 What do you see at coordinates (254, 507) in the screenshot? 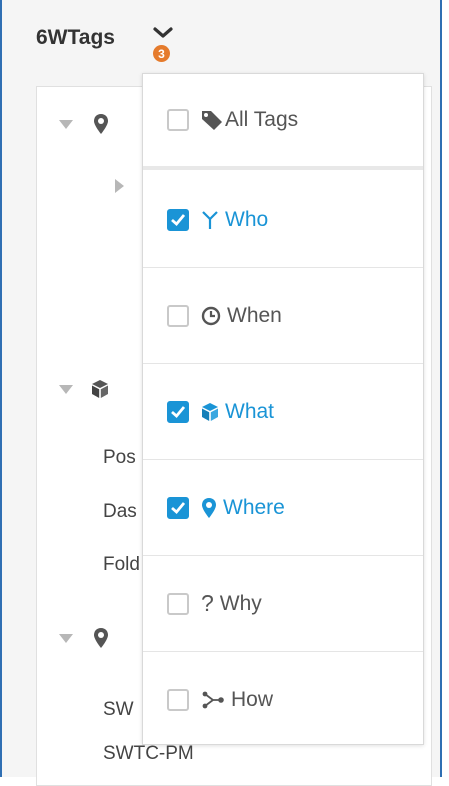
I see `option-label: Where` at bounding box center [254, 507].